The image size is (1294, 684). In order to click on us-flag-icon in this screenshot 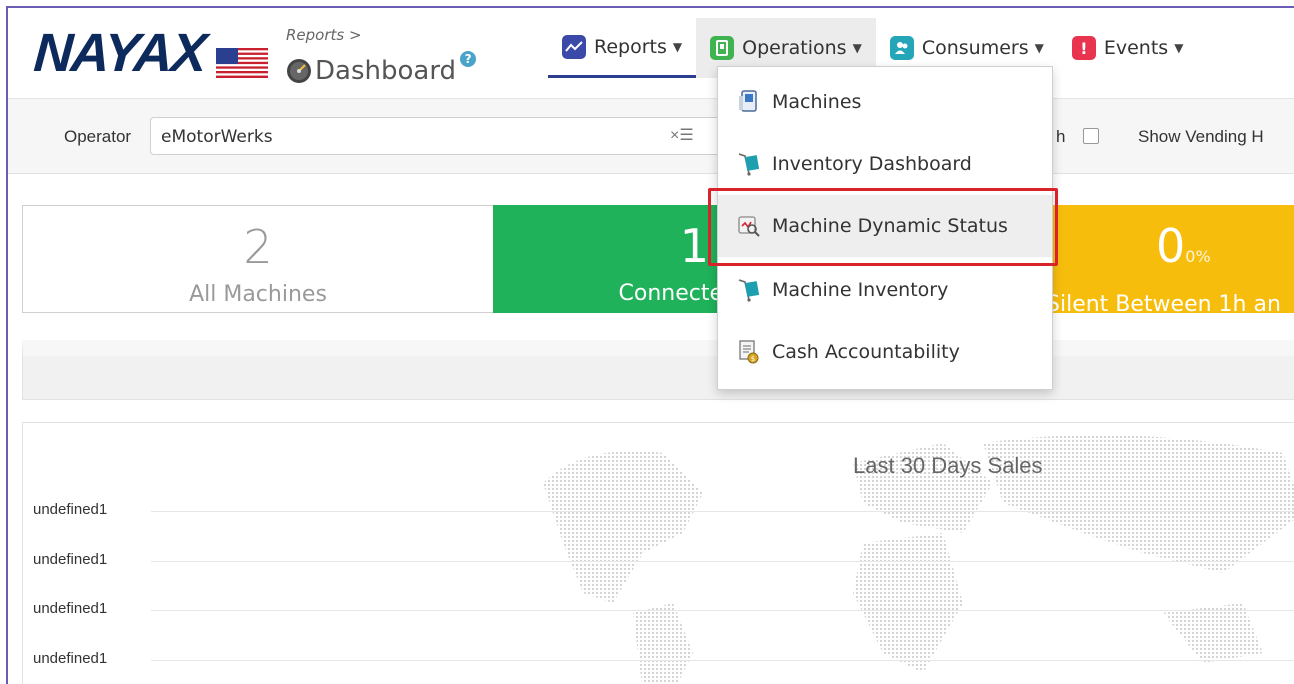, I will do `click(242, 63)`.